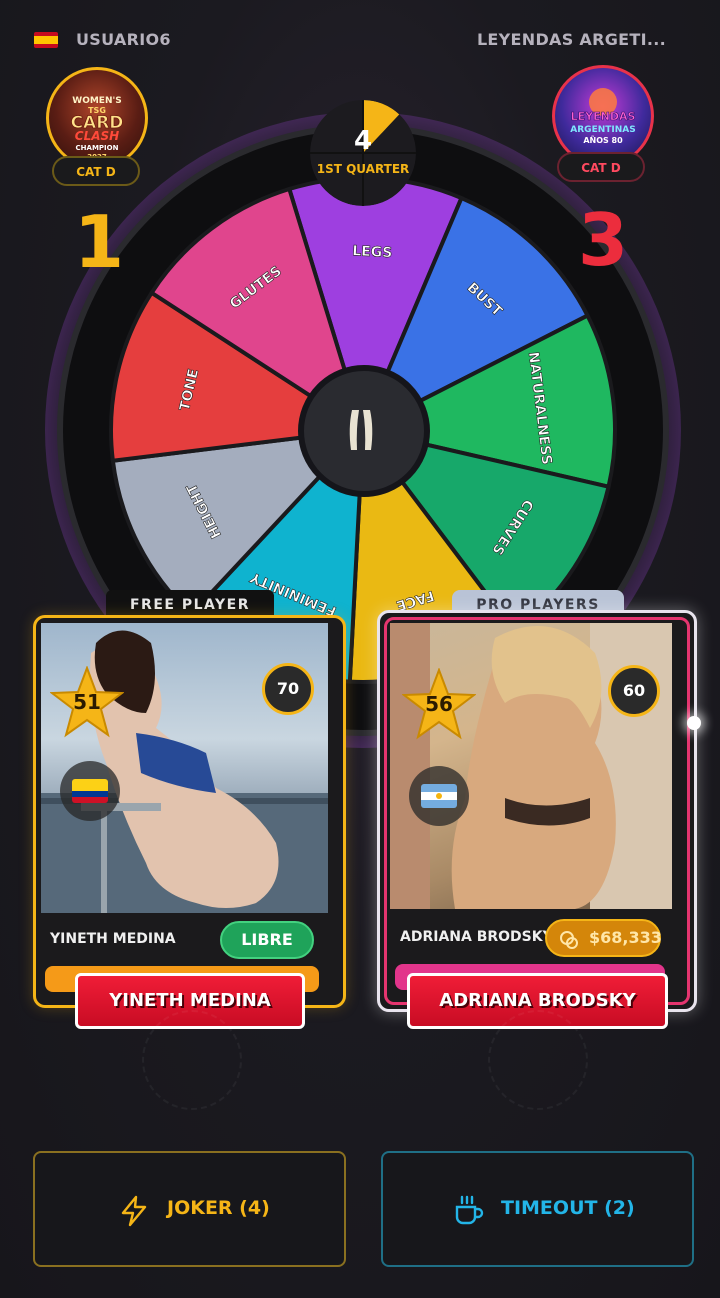 This screenshot has width=720, height=1298. I want to click on lightning-icon, so click(134, 1211).